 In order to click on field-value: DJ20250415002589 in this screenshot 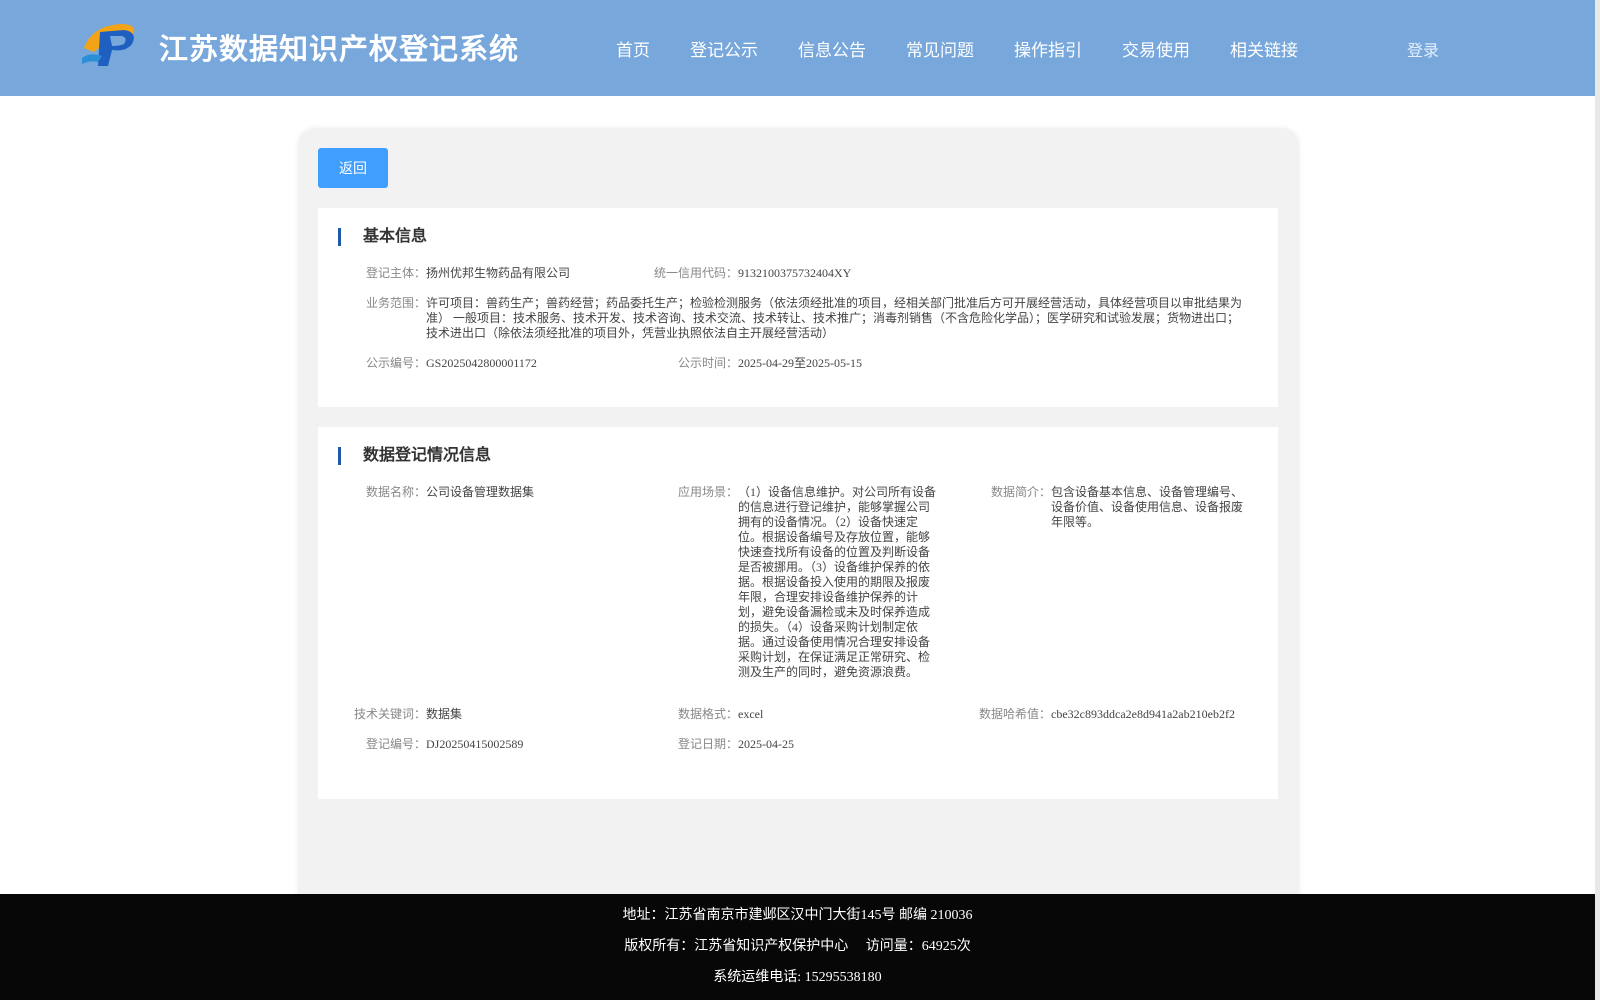, I will do `click(475, 744)`.